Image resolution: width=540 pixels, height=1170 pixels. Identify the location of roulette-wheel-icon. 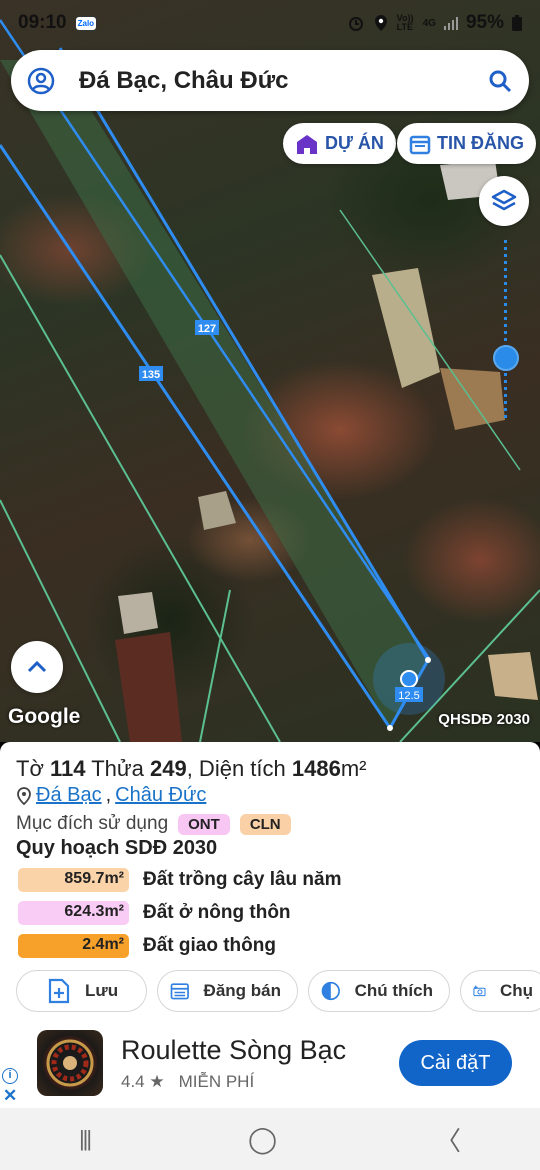
(70, 1063).